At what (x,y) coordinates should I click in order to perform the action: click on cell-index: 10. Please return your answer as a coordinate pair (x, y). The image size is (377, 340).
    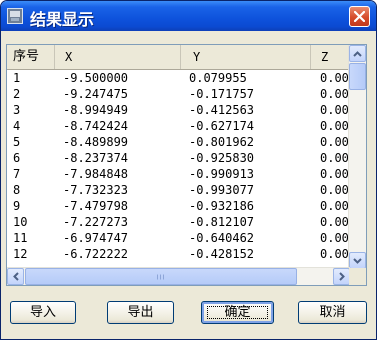
    Looking at the image, I should click on (20, 222).